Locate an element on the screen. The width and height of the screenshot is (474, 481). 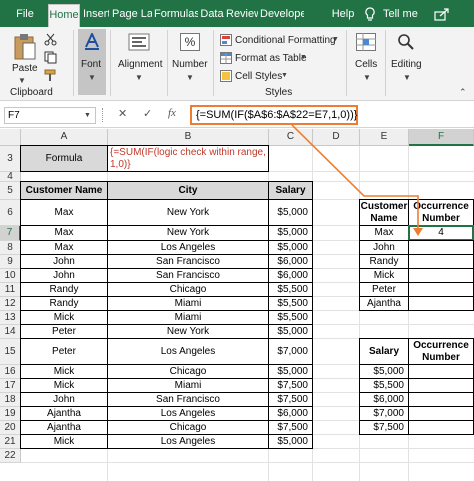
tab-review: Review is located at coordinates (242, 15).